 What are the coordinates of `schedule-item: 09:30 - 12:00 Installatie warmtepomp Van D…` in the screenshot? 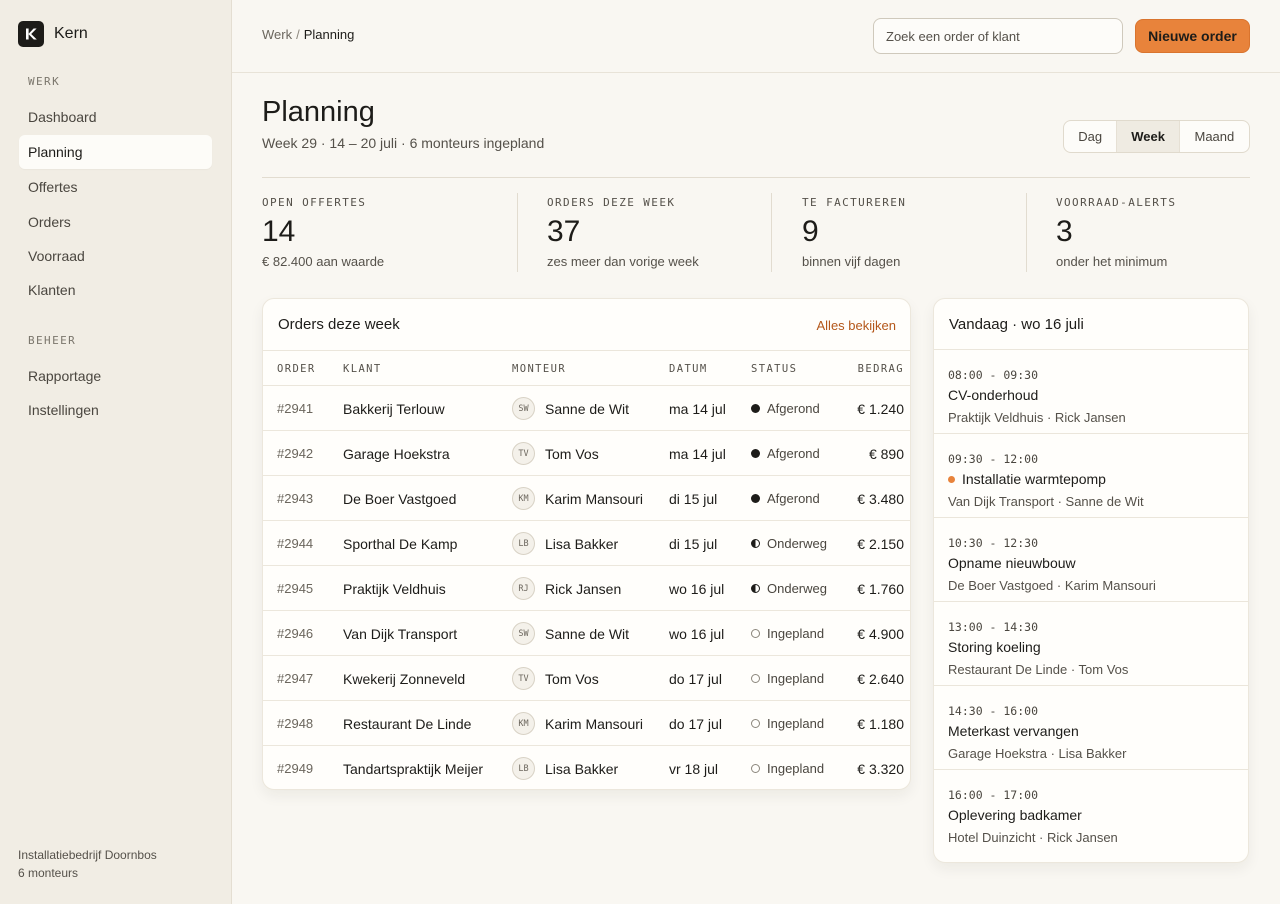 It's located at (1091, 476).